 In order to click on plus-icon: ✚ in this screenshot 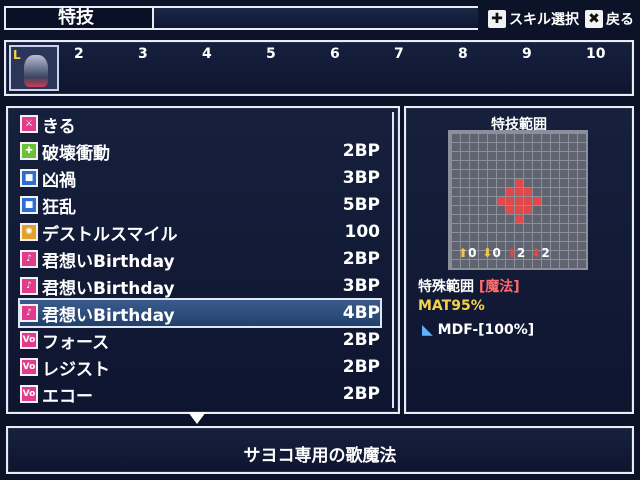, I will do `click(29, 151)`.